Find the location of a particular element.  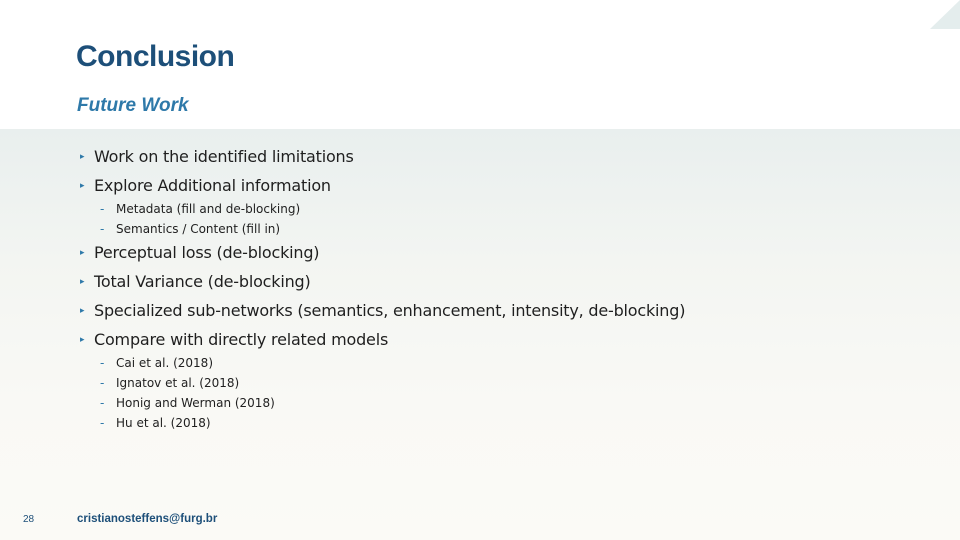

bullet-item: ▸ Explore Additional information is located at coordinates (382, 186).